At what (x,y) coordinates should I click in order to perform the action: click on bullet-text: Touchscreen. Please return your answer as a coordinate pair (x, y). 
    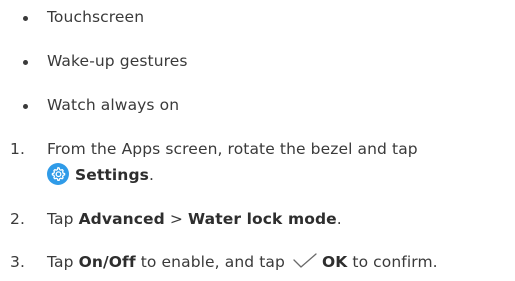
    Looking at the image, I should click on (96, 17).